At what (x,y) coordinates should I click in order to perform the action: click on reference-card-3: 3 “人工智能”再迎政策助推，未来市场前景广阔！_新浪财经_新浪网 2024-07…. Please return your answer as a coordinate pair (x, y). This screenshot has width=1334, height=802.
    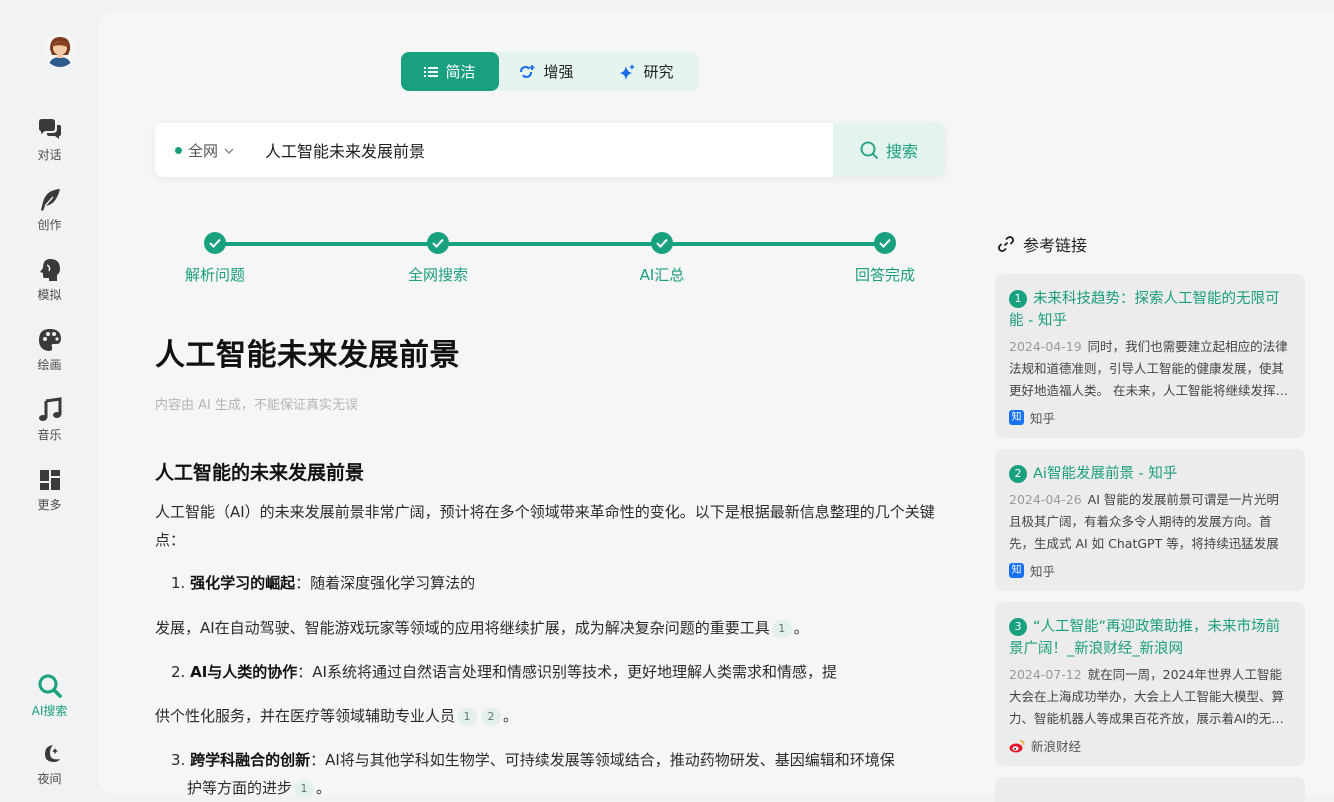
    Looking at the image, I should click on (1150, 684).